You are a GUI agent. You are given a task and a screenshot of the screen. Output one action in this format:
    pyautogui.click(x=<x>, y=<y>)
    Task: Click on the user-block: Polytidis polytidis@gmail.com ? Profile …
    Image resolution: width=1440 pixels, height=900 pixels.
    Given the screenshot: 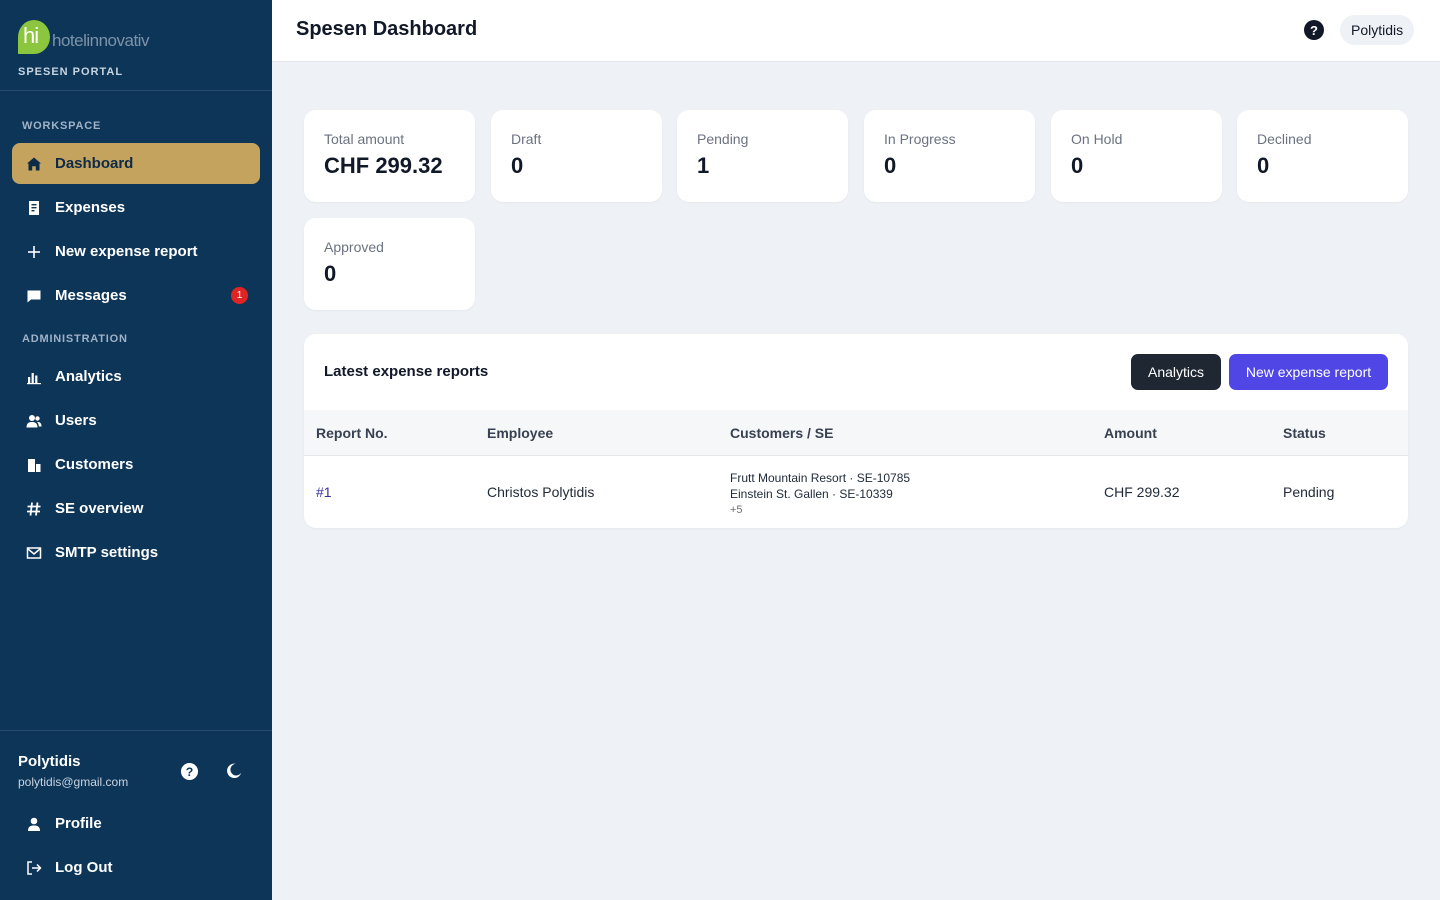 What is the action you would take?
    pyautogui.click(x=136, y=815)
    